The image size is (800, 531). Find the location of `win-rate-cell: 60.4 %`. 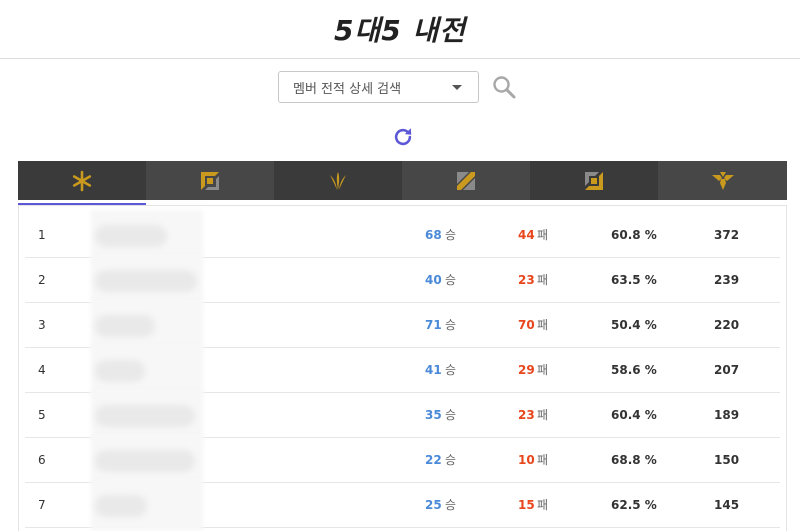

win-rate-cell: 60.4 % is located at coordinates (634, 415).